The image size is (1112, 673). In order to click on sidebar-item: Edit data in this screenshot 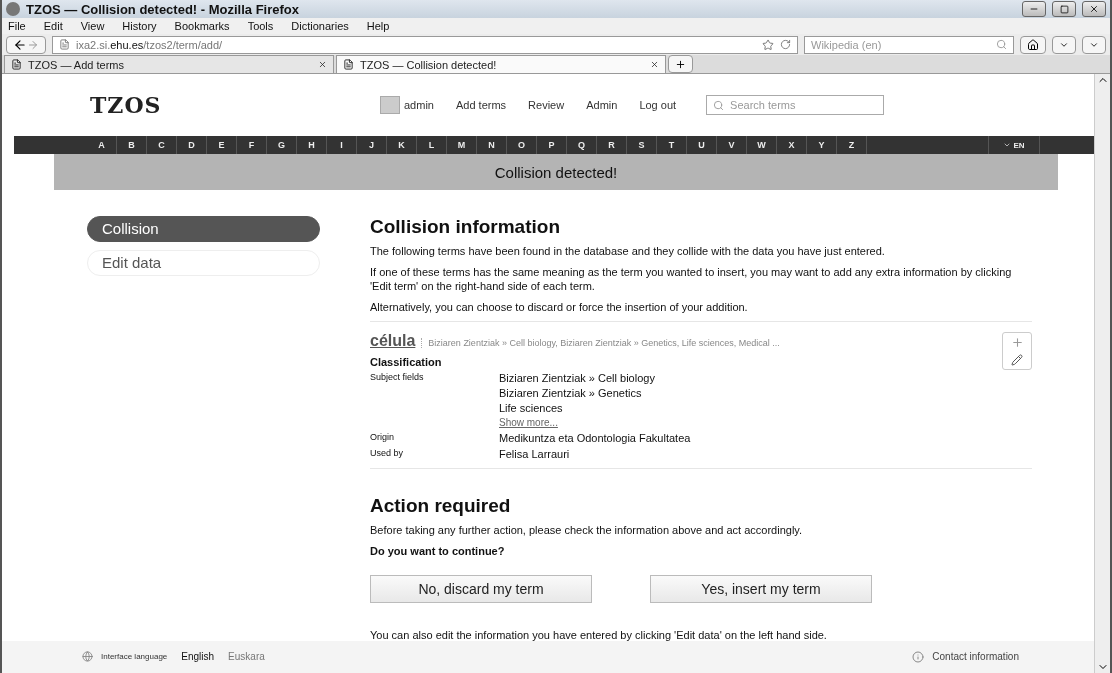, I will do `click(203, 262)`.